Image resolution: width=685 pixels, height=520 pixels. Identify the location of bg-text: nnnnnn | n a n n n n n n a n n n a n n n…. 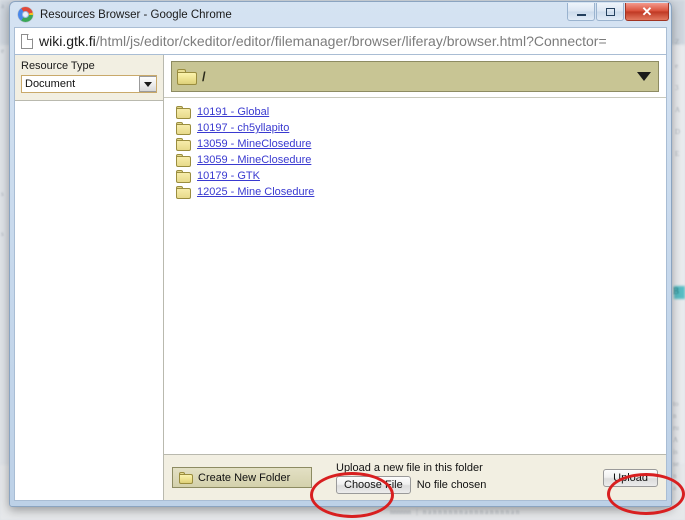
(455, 512).